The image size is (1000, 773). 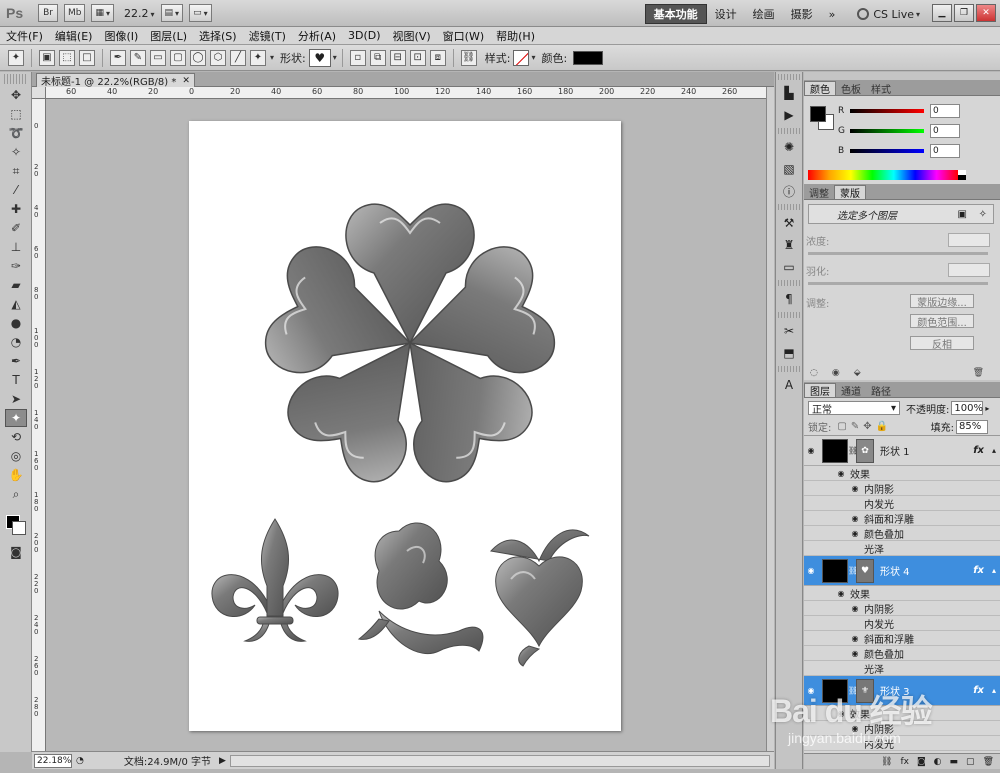 I want to click on bridge-button: Br, so click(x=48, y=13).